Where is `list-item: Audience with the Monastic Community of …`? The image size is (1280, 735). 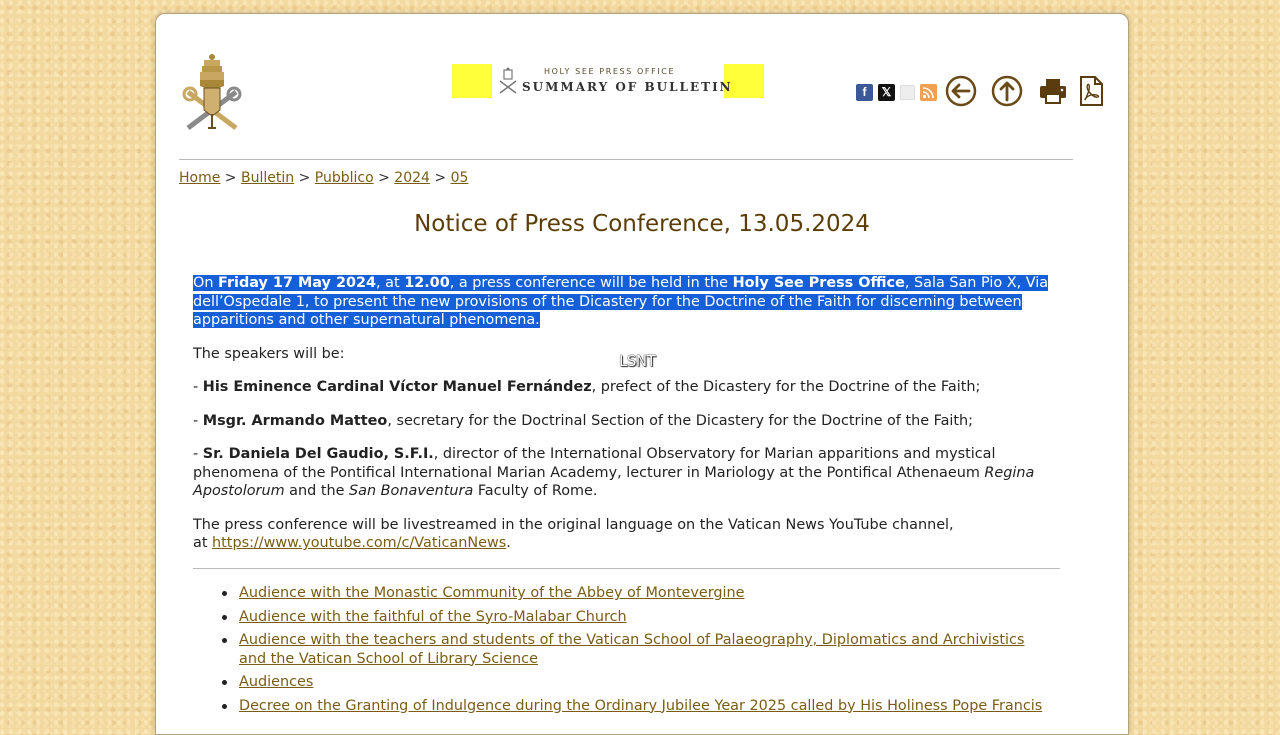
list-item: Audience with the Monastic Community of … is located at coordinates (634, 593).